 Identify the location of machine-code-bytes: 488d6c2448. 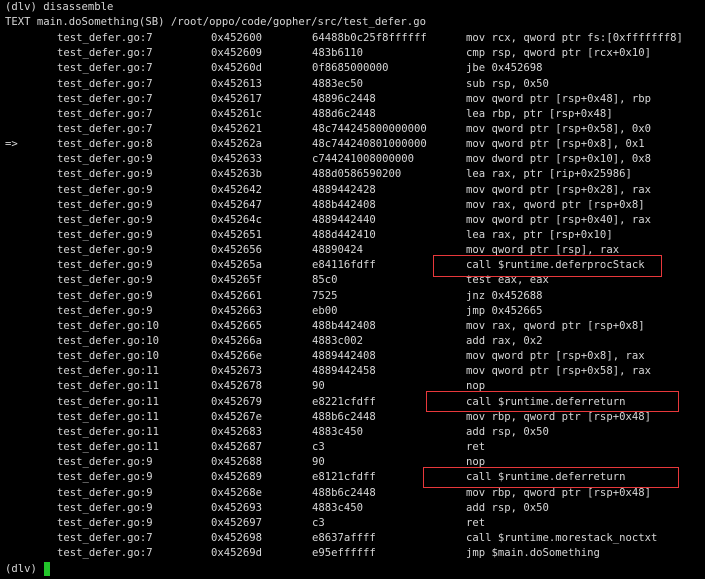
(344, 113).